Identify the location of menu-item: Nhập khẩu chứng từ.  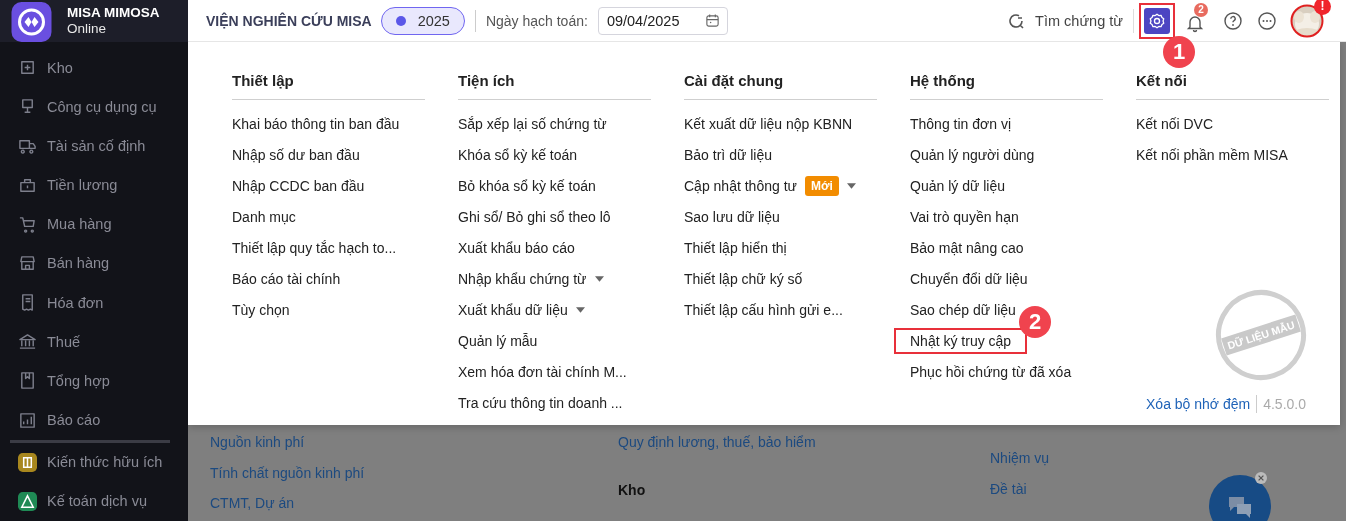
(522, 278).